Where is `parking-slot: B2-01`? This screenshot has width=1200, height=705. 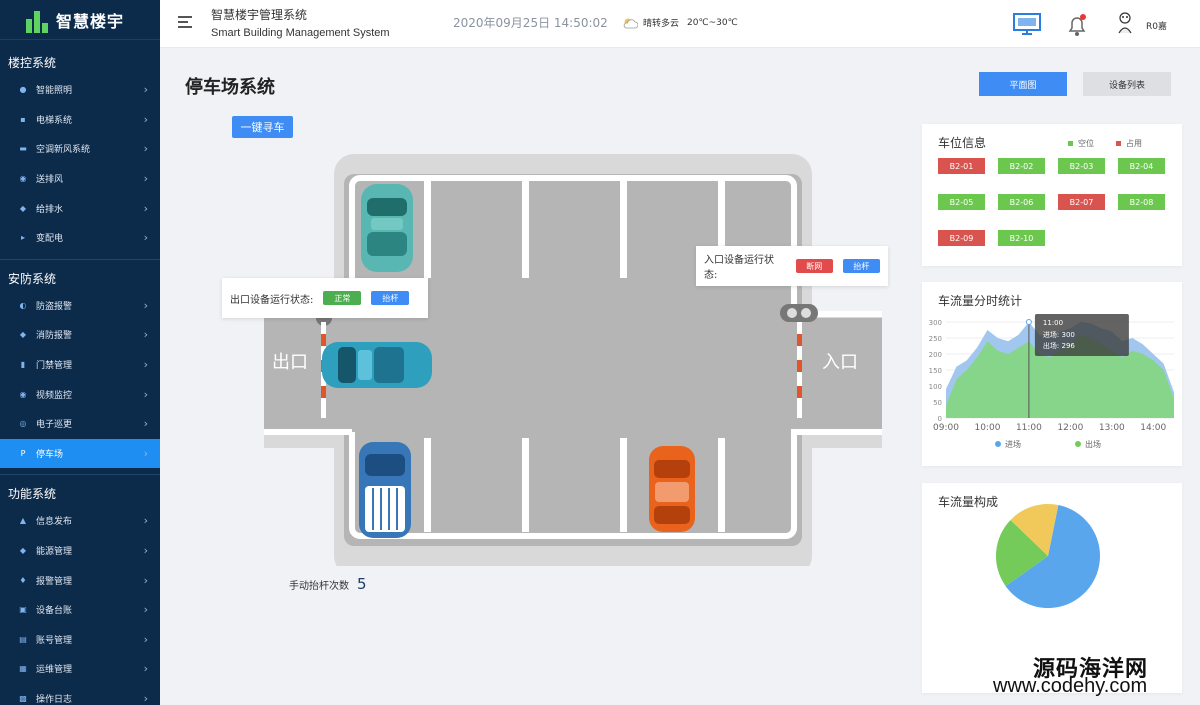
parking-slot: B2-01 is located at coordinates (961, 166).